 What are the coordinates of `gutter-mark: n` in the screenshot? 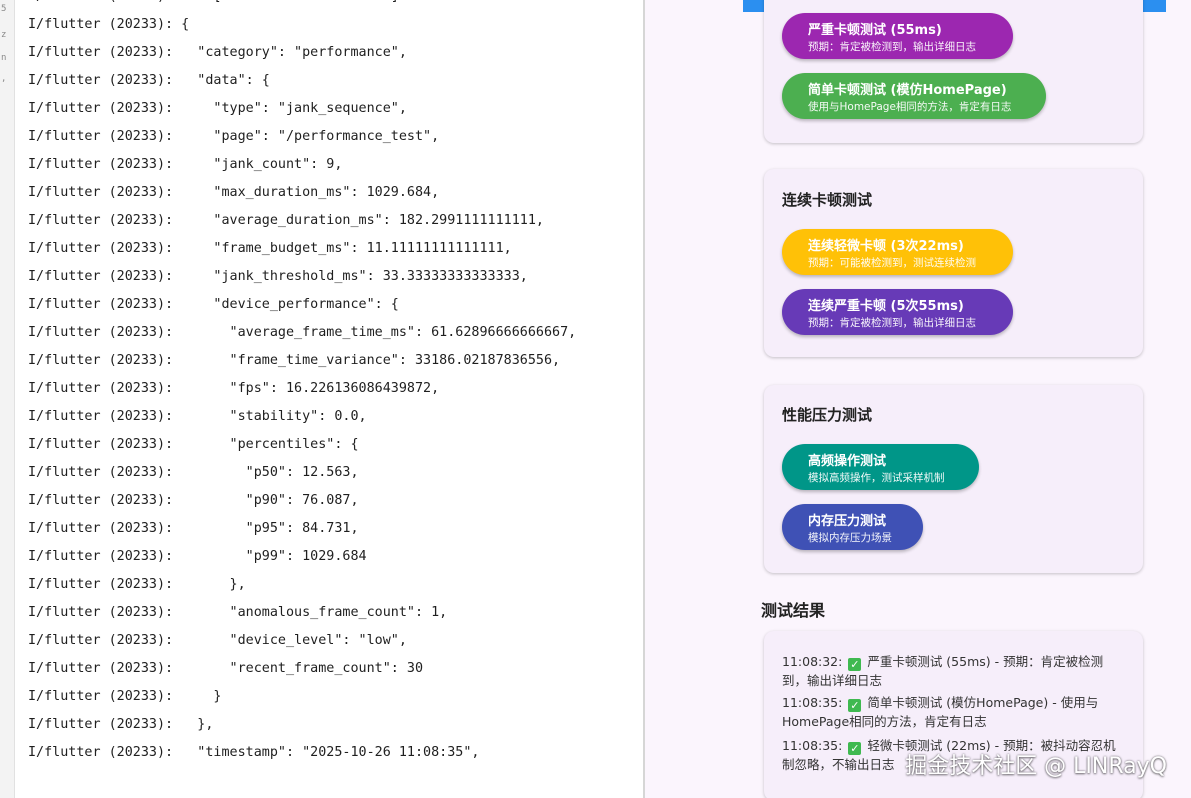 It's located at (4, 58).